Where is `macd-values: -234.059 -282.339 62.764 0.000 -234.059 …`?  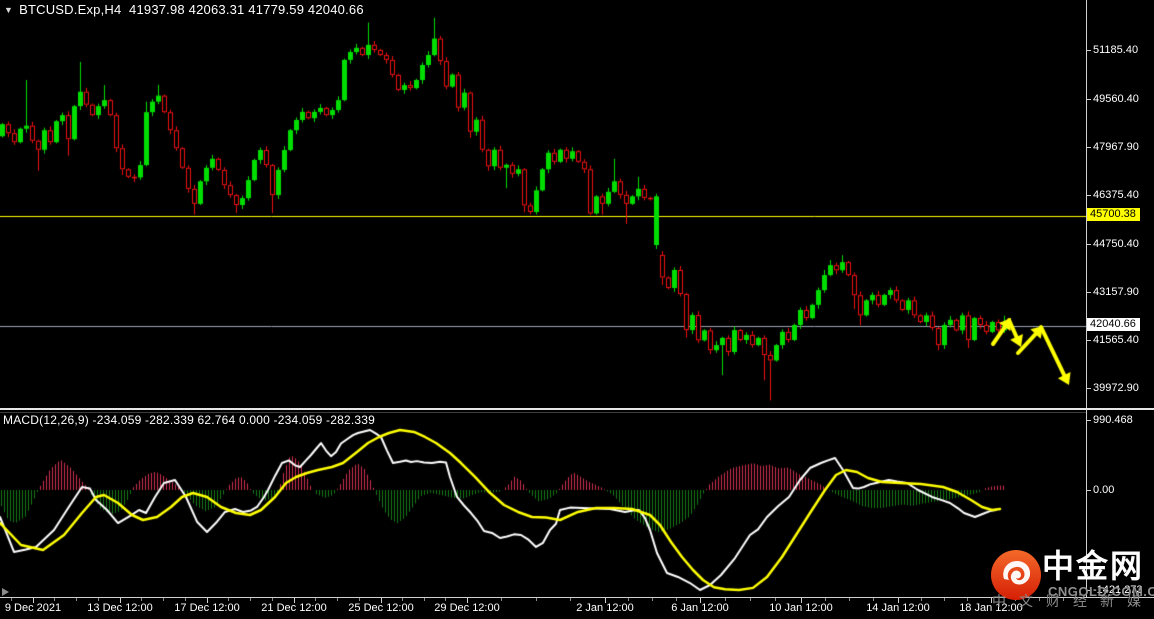
macd-values: -234.059 -282.339 62.764 0.000 -234.059 … is located at coordinates (234, 420).